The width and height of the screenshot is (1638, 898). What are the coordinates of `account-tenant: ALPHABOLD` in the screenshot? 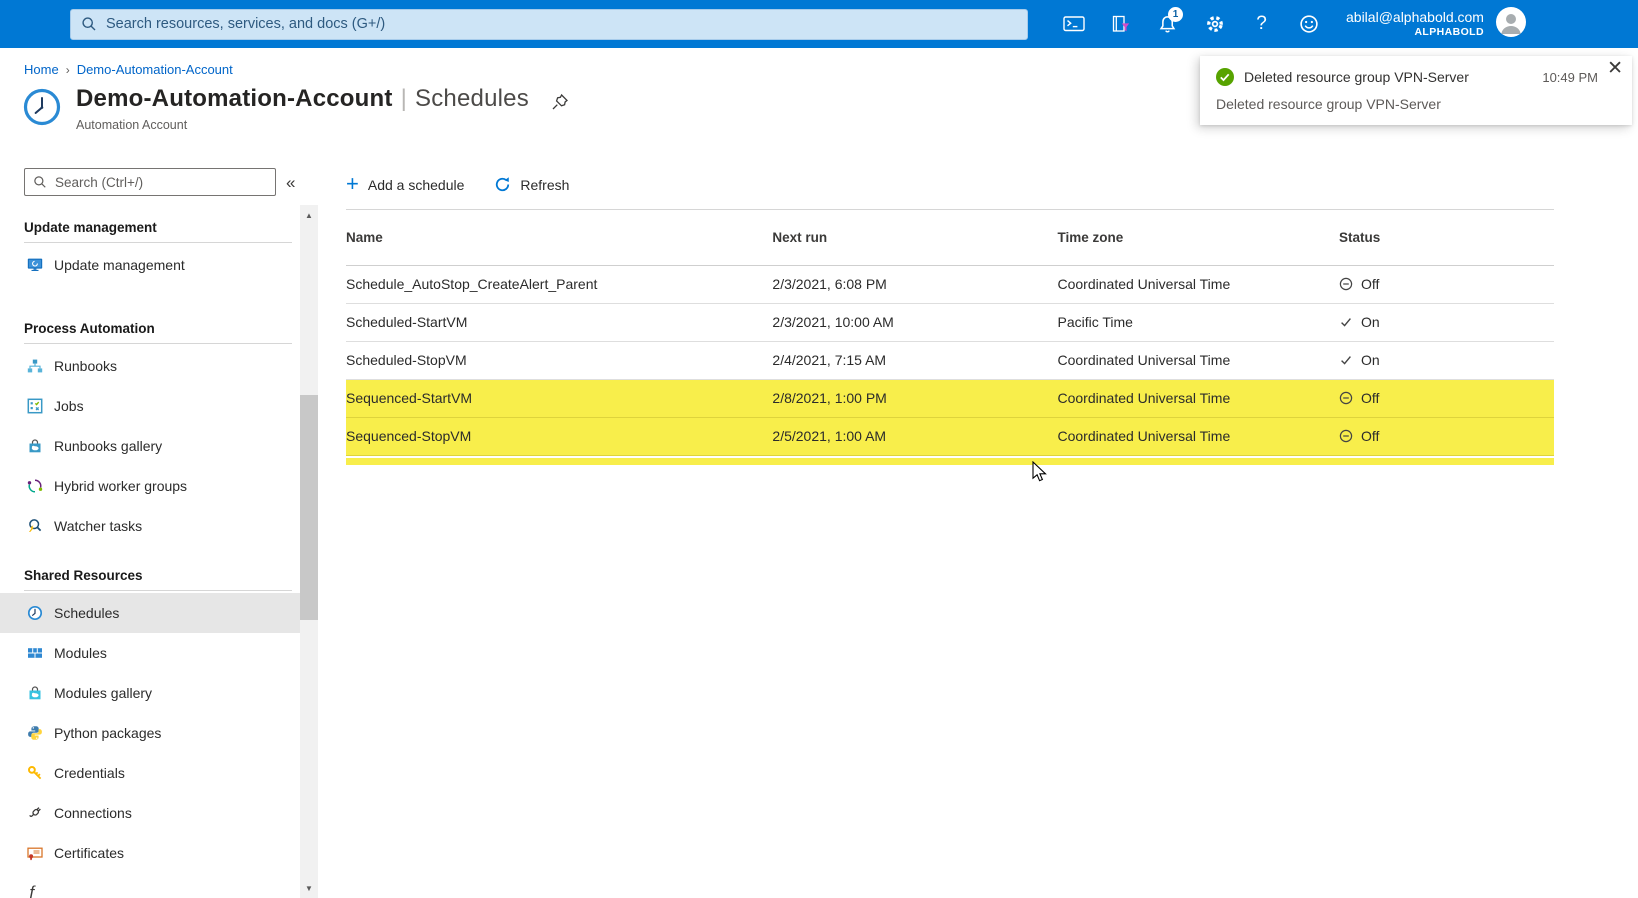 It's located at (1449, 32).